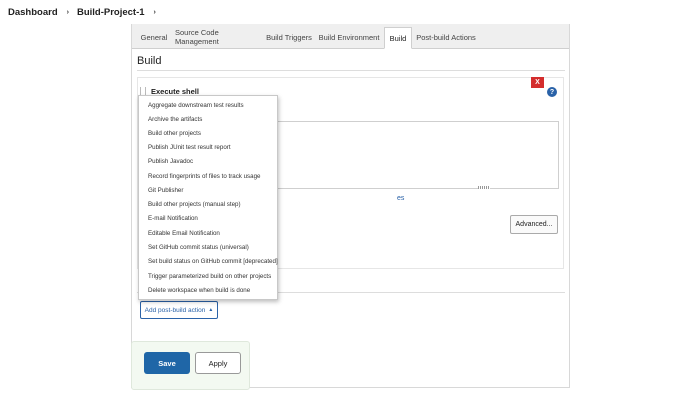  I want to click on tab-source-code-management: Source Code Management, so click(218, 37).